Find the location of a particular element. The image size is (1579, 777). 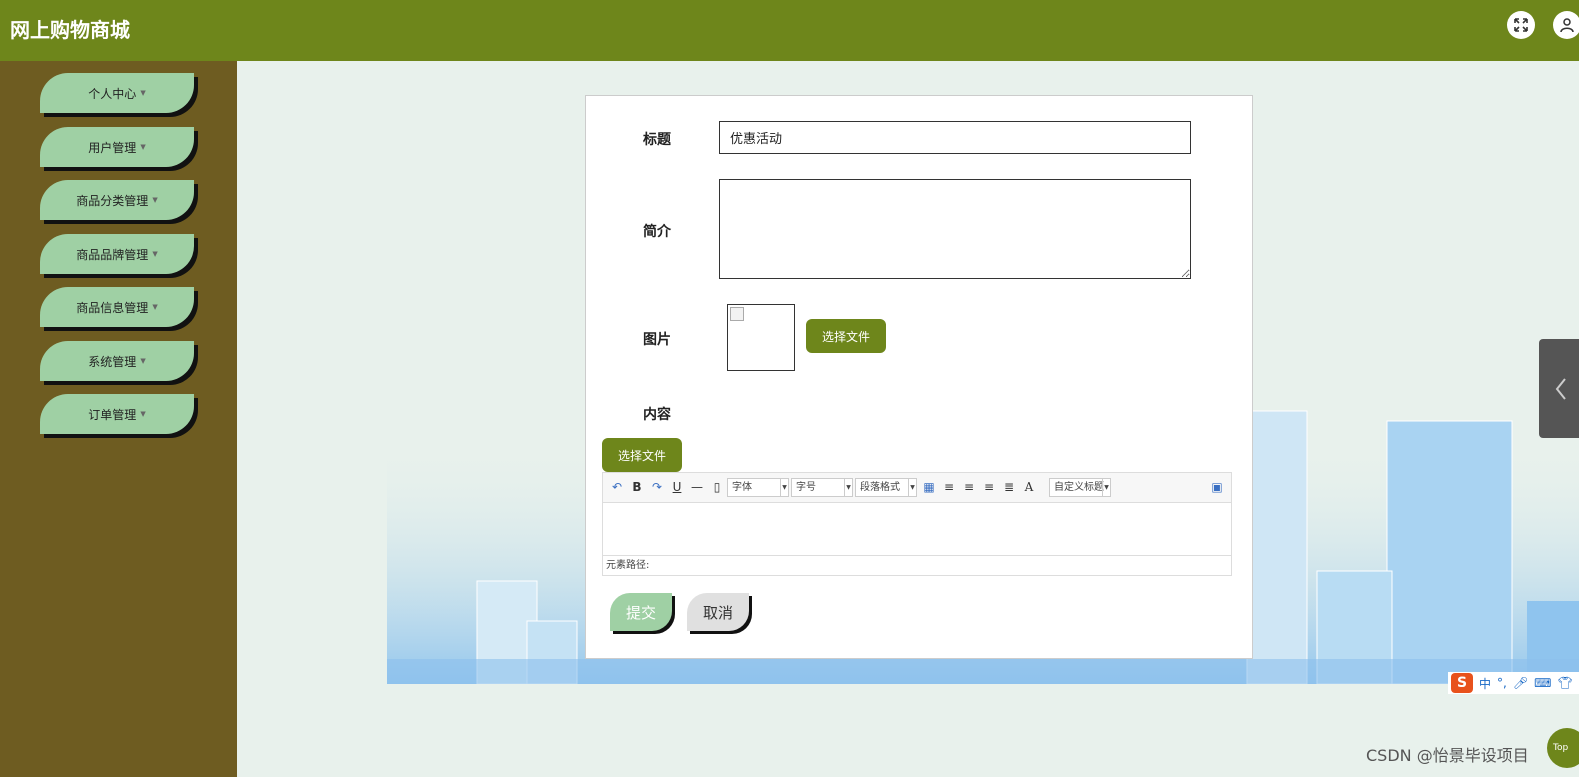

sidebar-item-user-management: 用户管理 ▼ is located at coordinates (117, 147).